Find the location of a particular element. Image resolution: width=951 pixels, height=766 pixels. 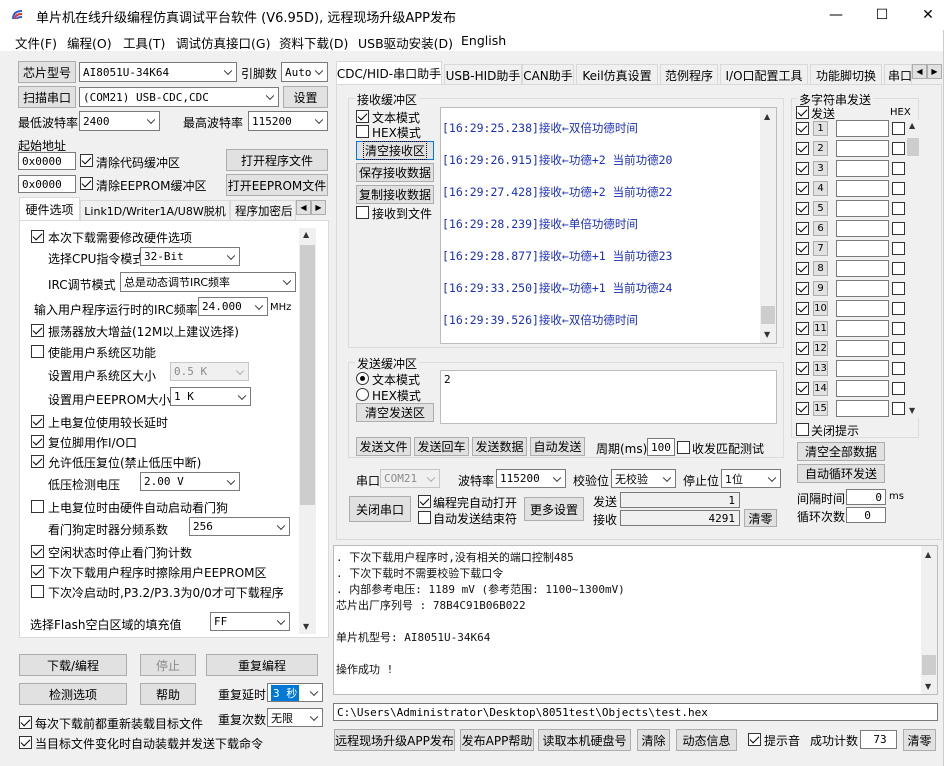

repeat-delay-select: 3 秒 is located at coordinates (295, 692).